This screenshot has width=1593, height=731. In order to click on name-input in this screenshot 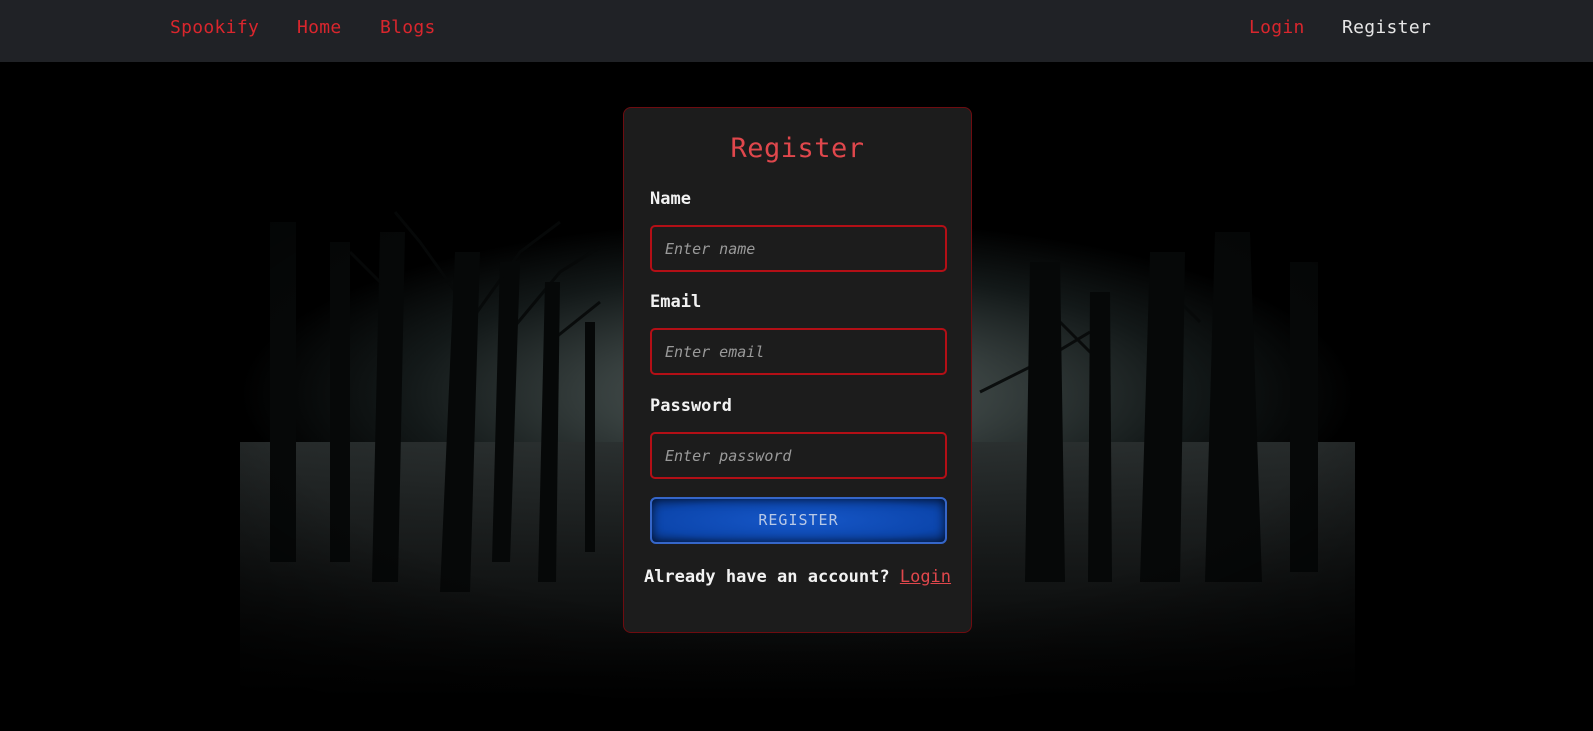, I will do `click(798, 248)`.